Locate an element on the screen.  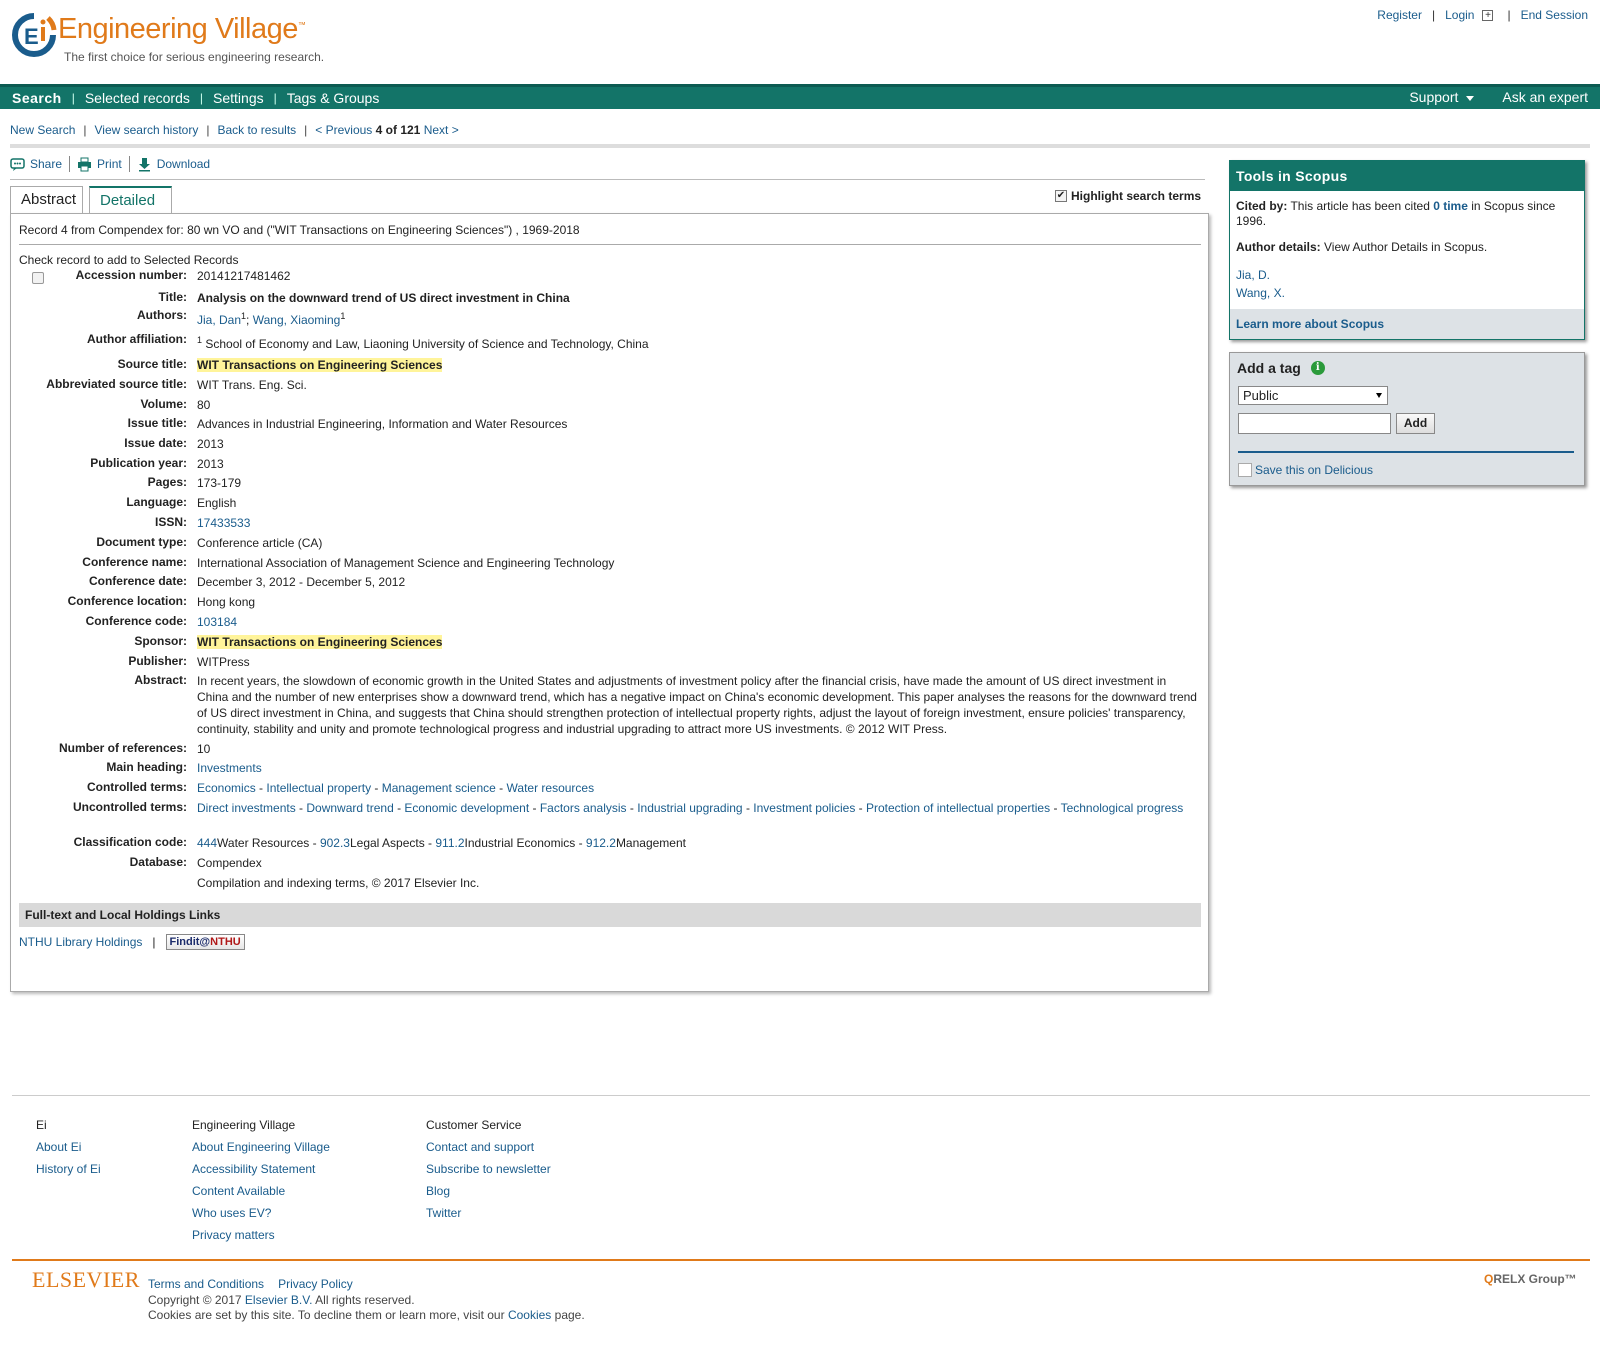
cited-count-link: 0 time is located at coordinates (1450, 206).